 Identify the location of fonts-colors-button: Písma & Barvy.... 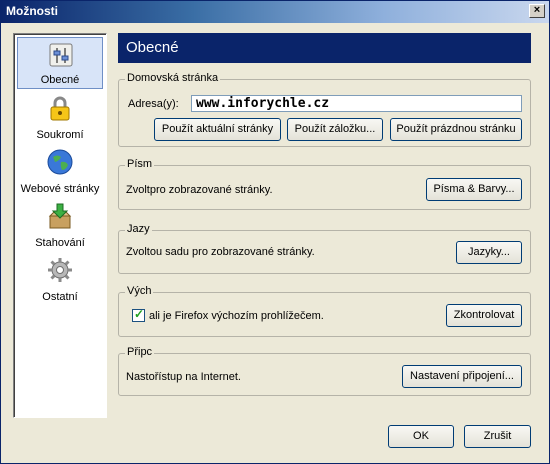
(474, 189).